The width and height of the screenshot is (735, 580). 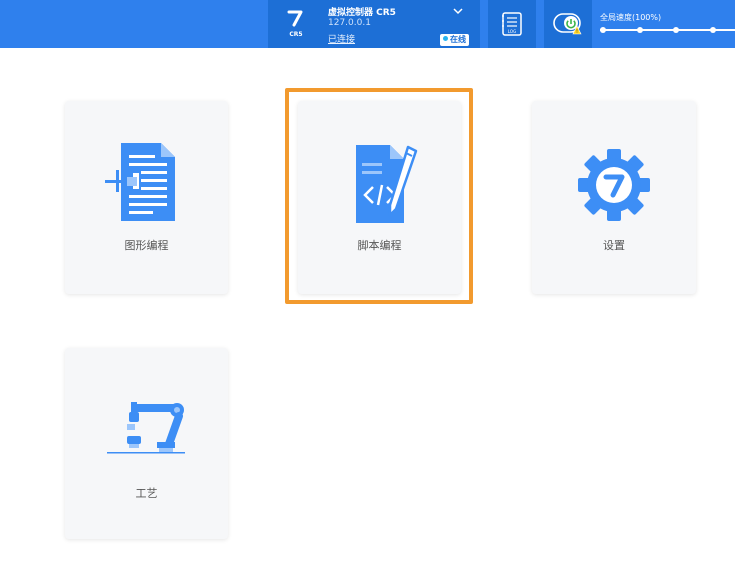 I want to click on power-toggle-button: !, so click(x=568, y=24).